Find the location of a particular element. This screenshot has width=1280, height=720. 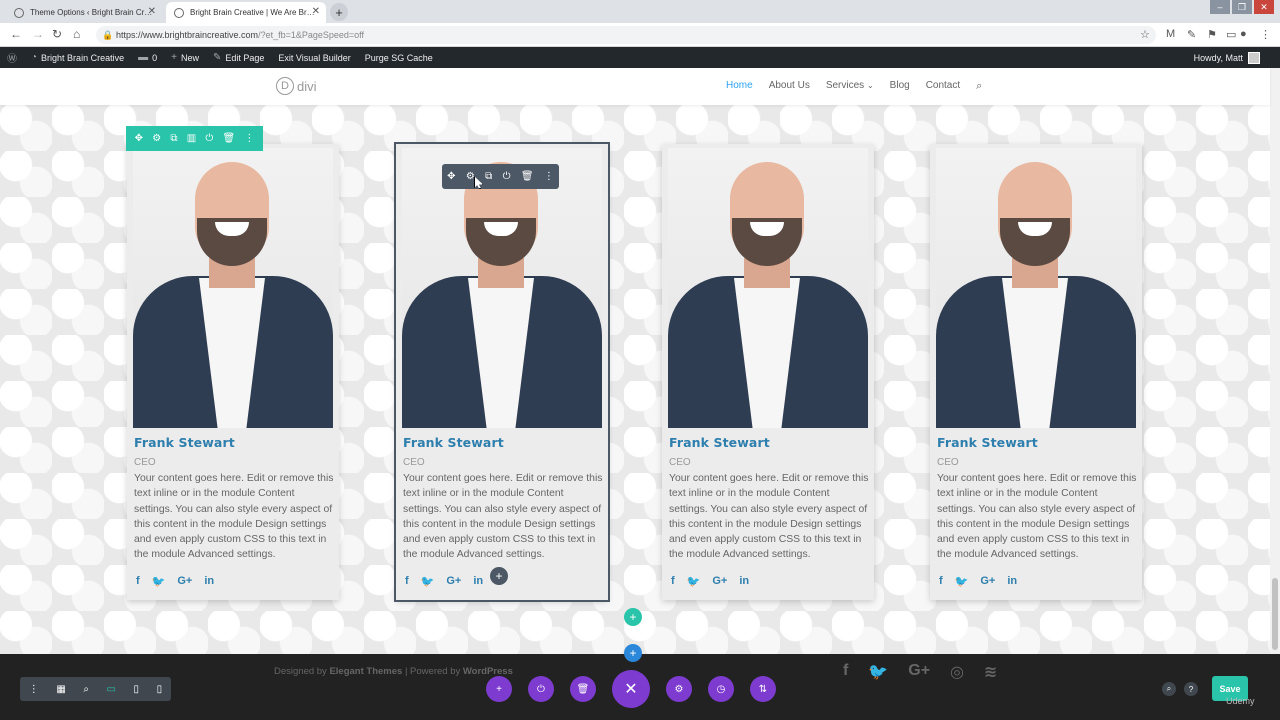

wireframe-icon: ▦ is located at coordinates (60, 689).